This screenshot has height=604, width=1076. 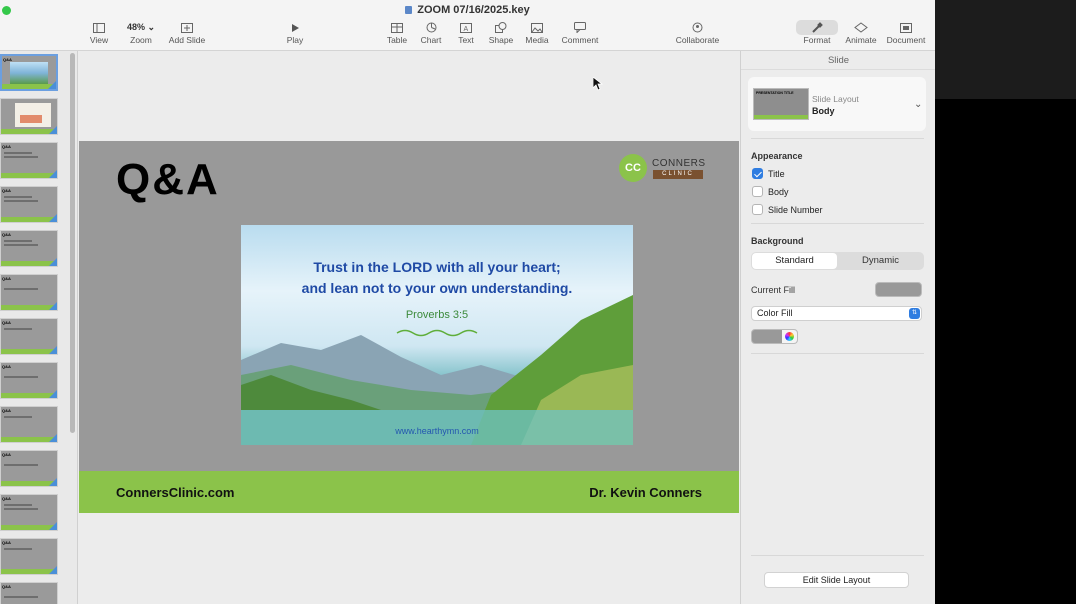 I want to click on title-checkbox-label: Title, so click(x=776, y=174).